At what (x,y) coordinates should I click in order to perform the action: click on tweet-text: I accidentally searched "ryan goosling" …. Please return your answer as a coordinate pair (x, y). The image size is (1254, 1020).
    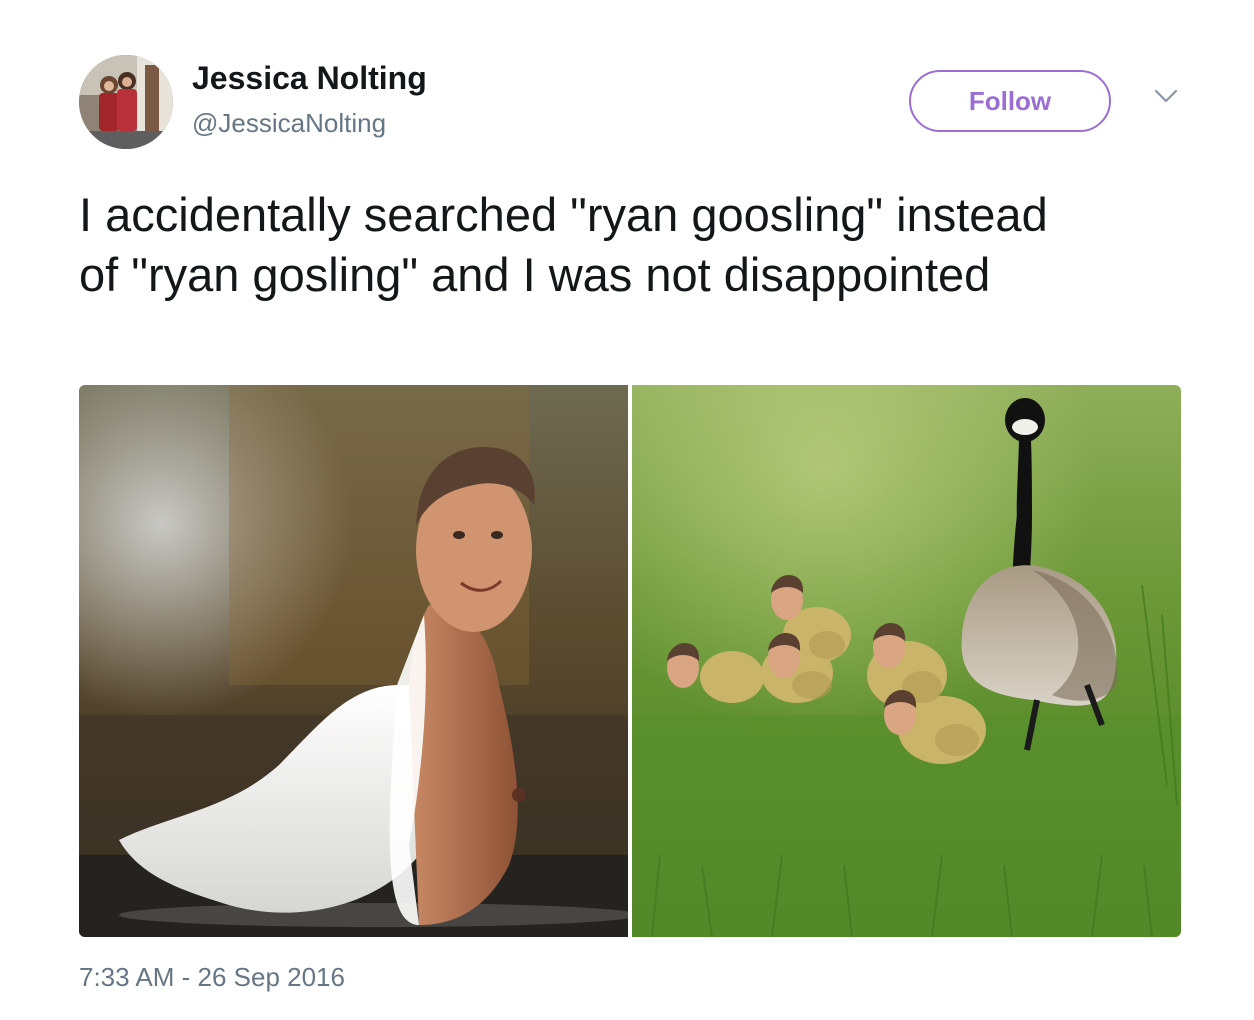
    Looking at the image, I should click on (563, 244).